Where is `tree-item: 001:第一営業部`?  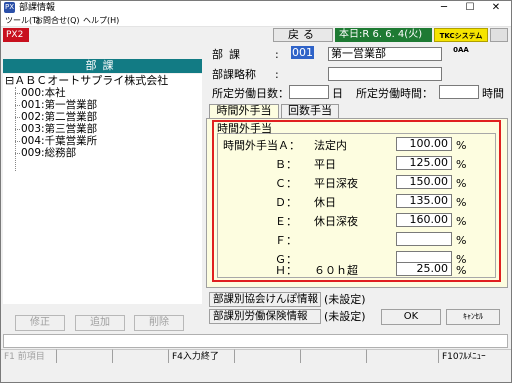 tree-item: 001:第一営業部 is located at coordinates (59, 105).